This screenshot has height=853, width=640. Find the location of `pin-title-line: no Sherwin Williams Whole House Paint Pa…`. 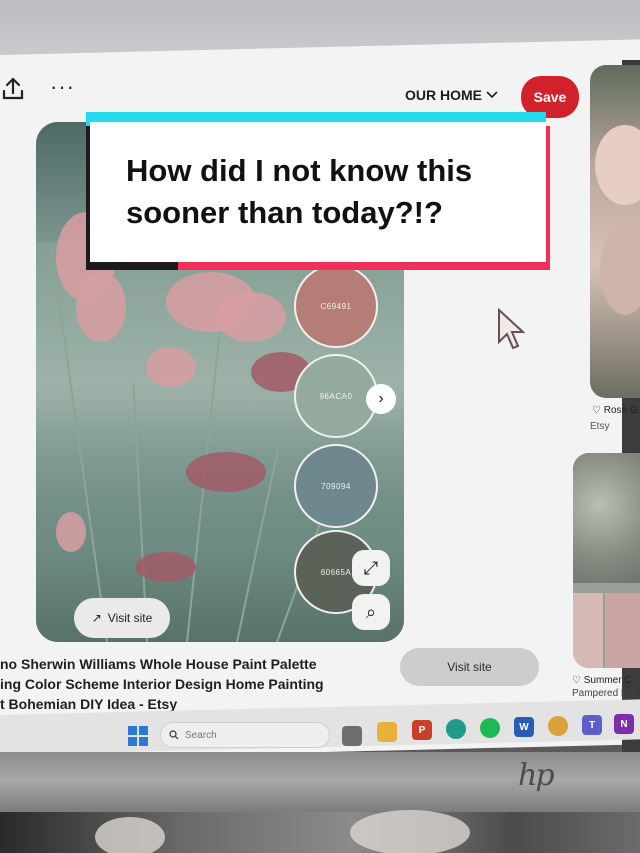

pin-title-line: no Sherwin Williams Whole House Paint Pa… is located at coordinates (158, 664).